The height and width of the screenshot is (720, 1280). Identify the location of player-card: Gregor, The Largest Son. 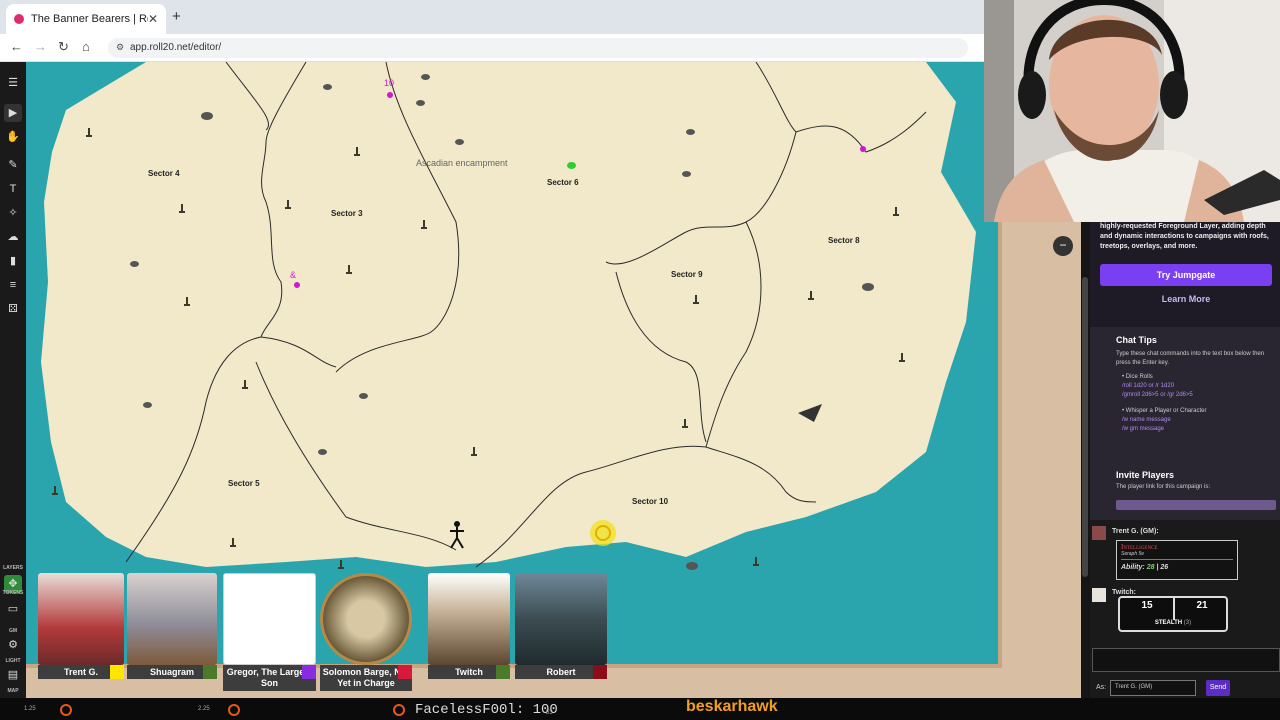
(269, 637).